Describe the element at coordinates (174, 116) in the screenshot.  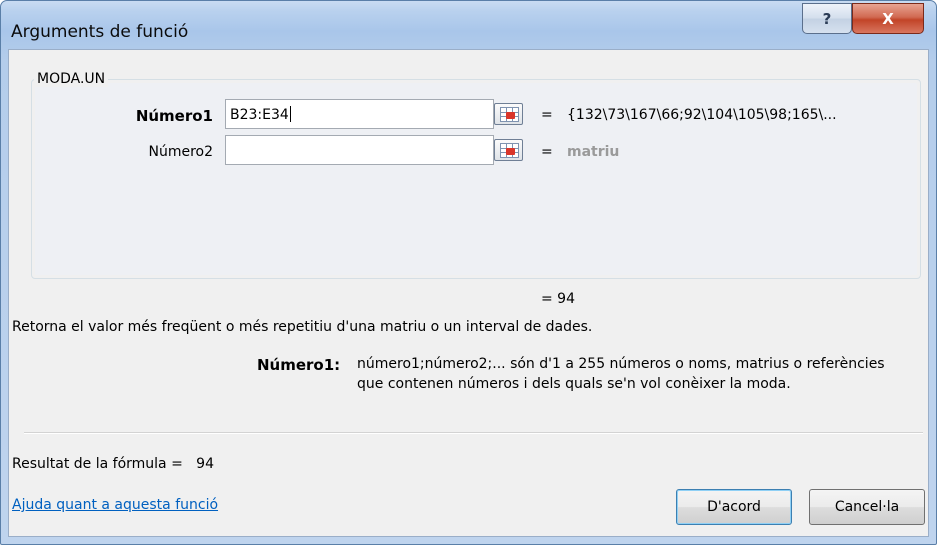
I see `arg1-label: Número1` at that location.